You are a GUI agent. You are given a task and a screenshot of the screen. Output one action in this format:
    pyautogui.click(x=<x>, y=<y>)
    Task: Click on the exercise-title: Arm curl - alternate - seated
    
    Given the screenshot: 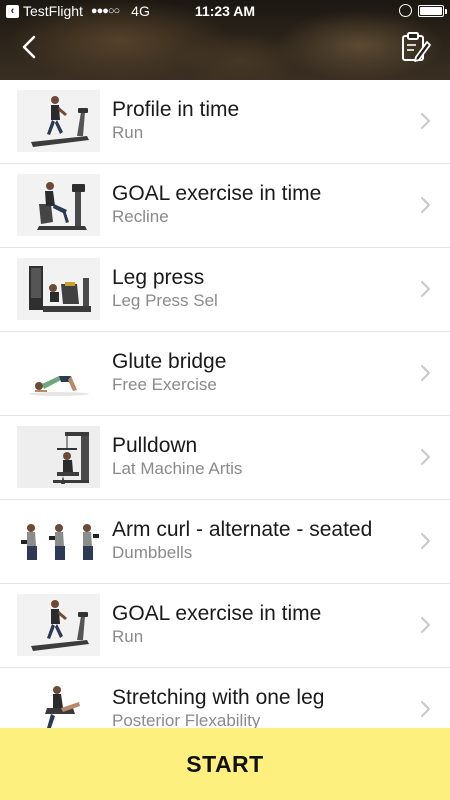 What is the action you would take?
    pyautogui.click(x=242, y=529)
    